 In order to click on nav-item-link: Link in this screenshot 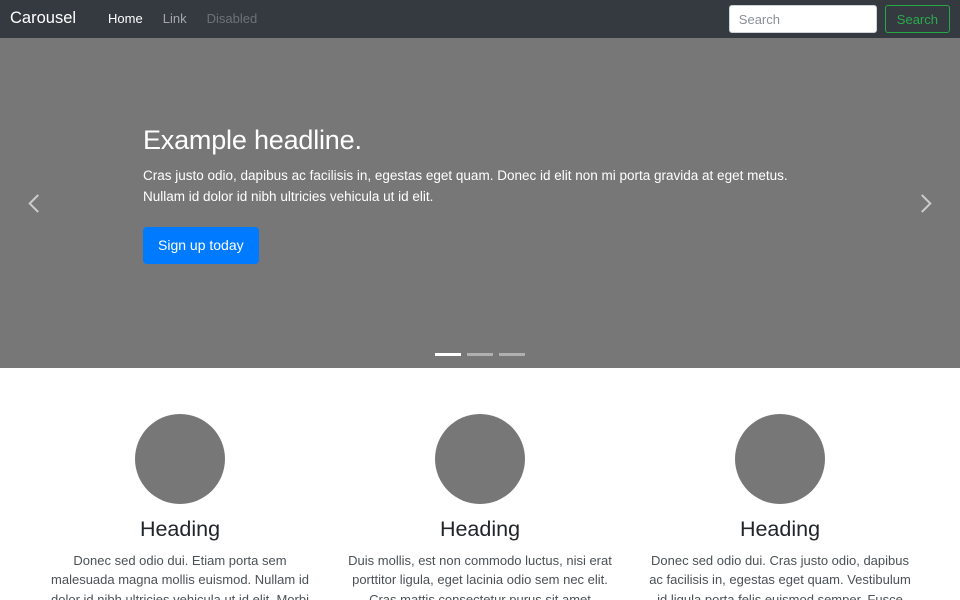, I will do `click(175, 19)`.